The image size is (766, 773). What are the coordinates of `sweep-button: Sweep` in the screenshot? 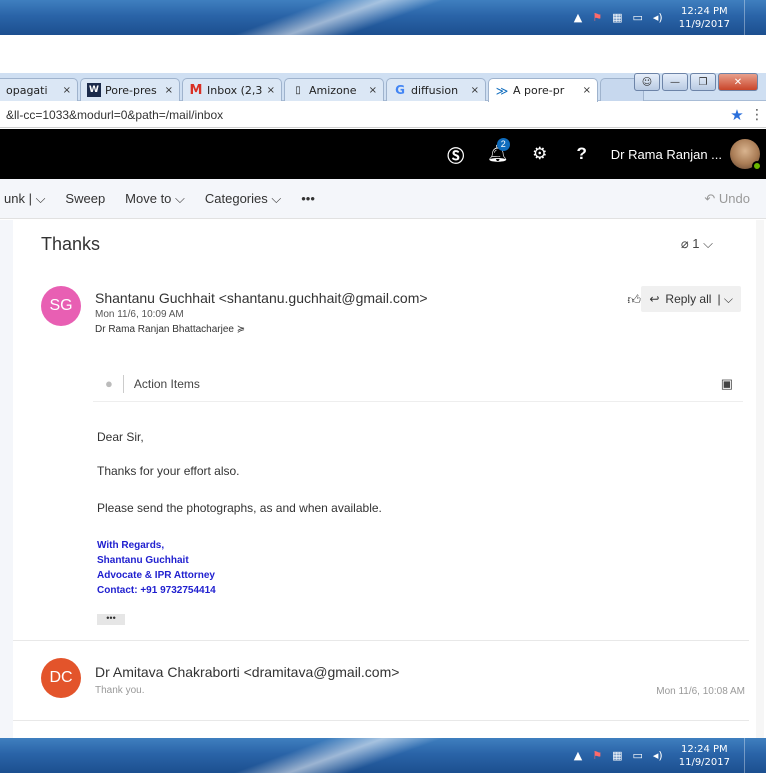 It's located at (85, 198).